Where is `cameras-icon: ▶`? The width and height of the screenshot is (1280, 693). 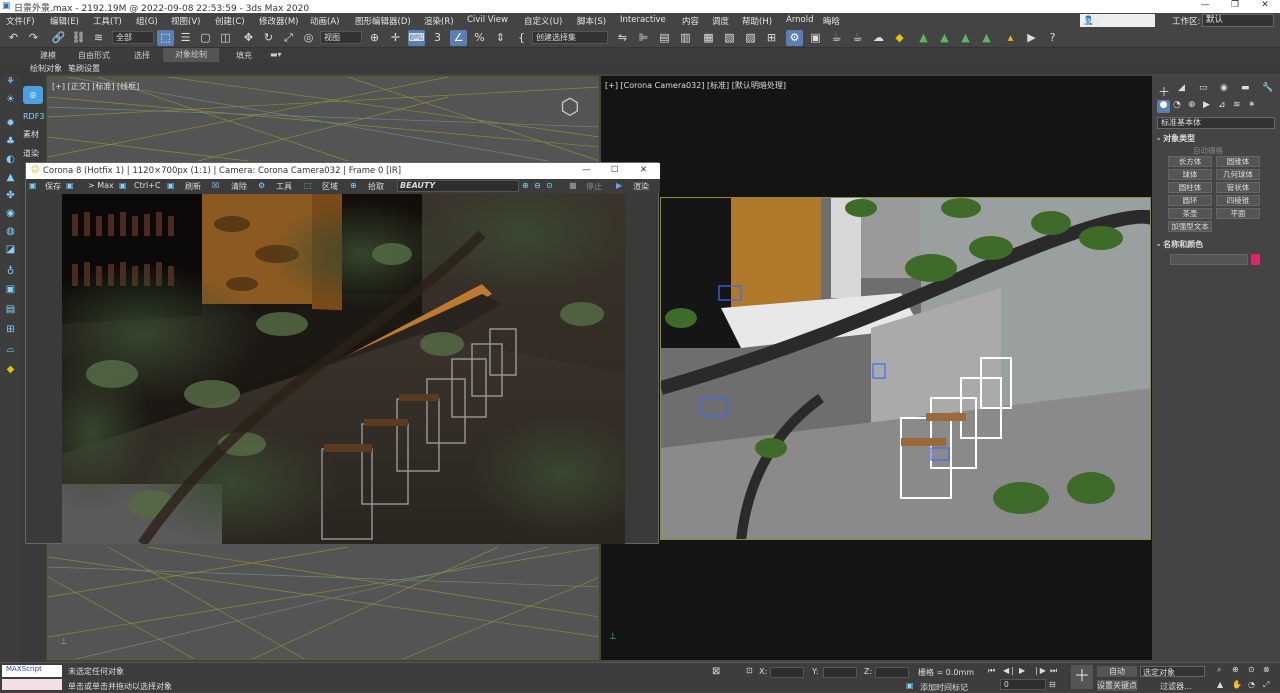 cameras-icon: ▶ is located at coordinates (1206, 105).